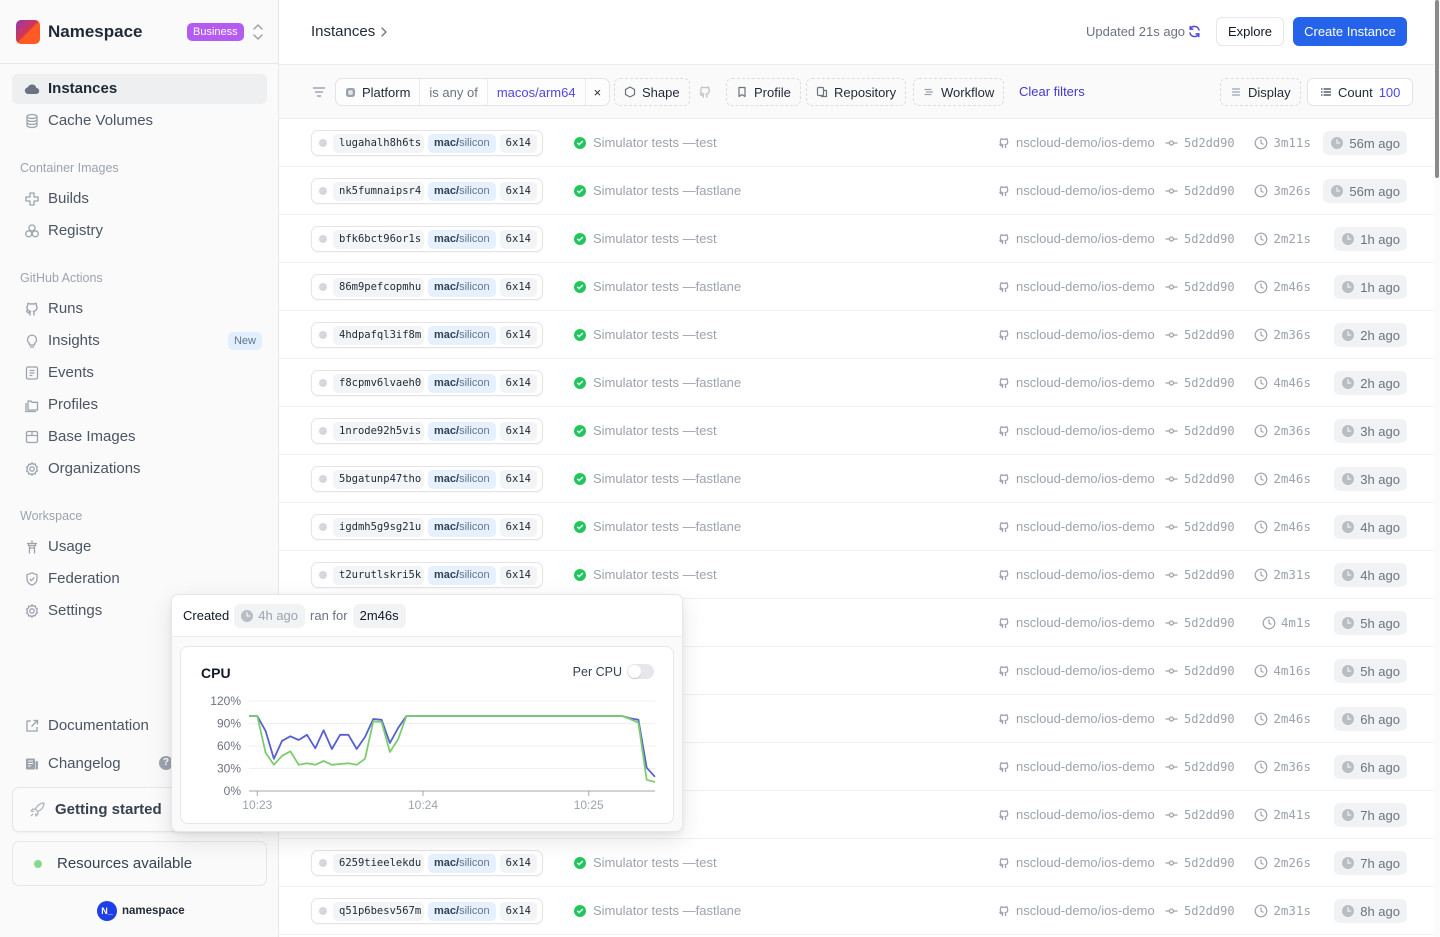 Image resolution: width=1440 pixels, height=937 pixels. I want to click on created-age-pill: 7h ago, so click(1370, 863).